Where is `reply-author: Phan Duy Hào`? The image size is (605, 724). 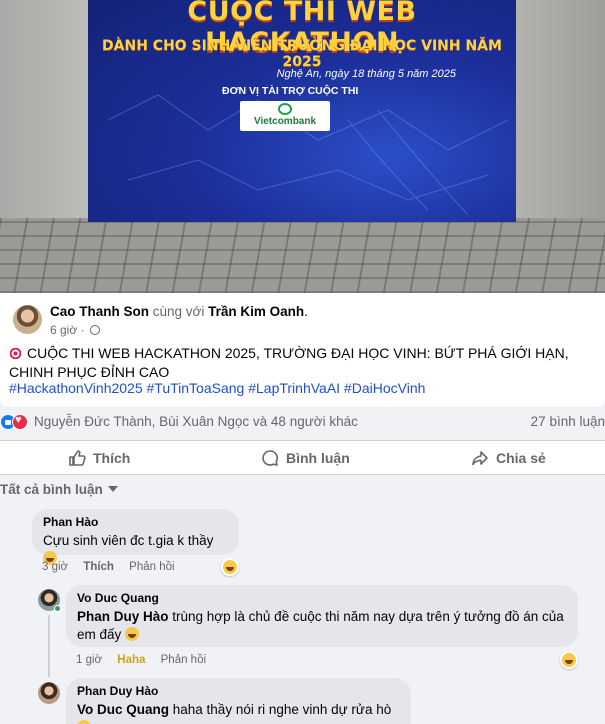 reply-author: Phan Duy Hào is located at coordinates (238, 691).